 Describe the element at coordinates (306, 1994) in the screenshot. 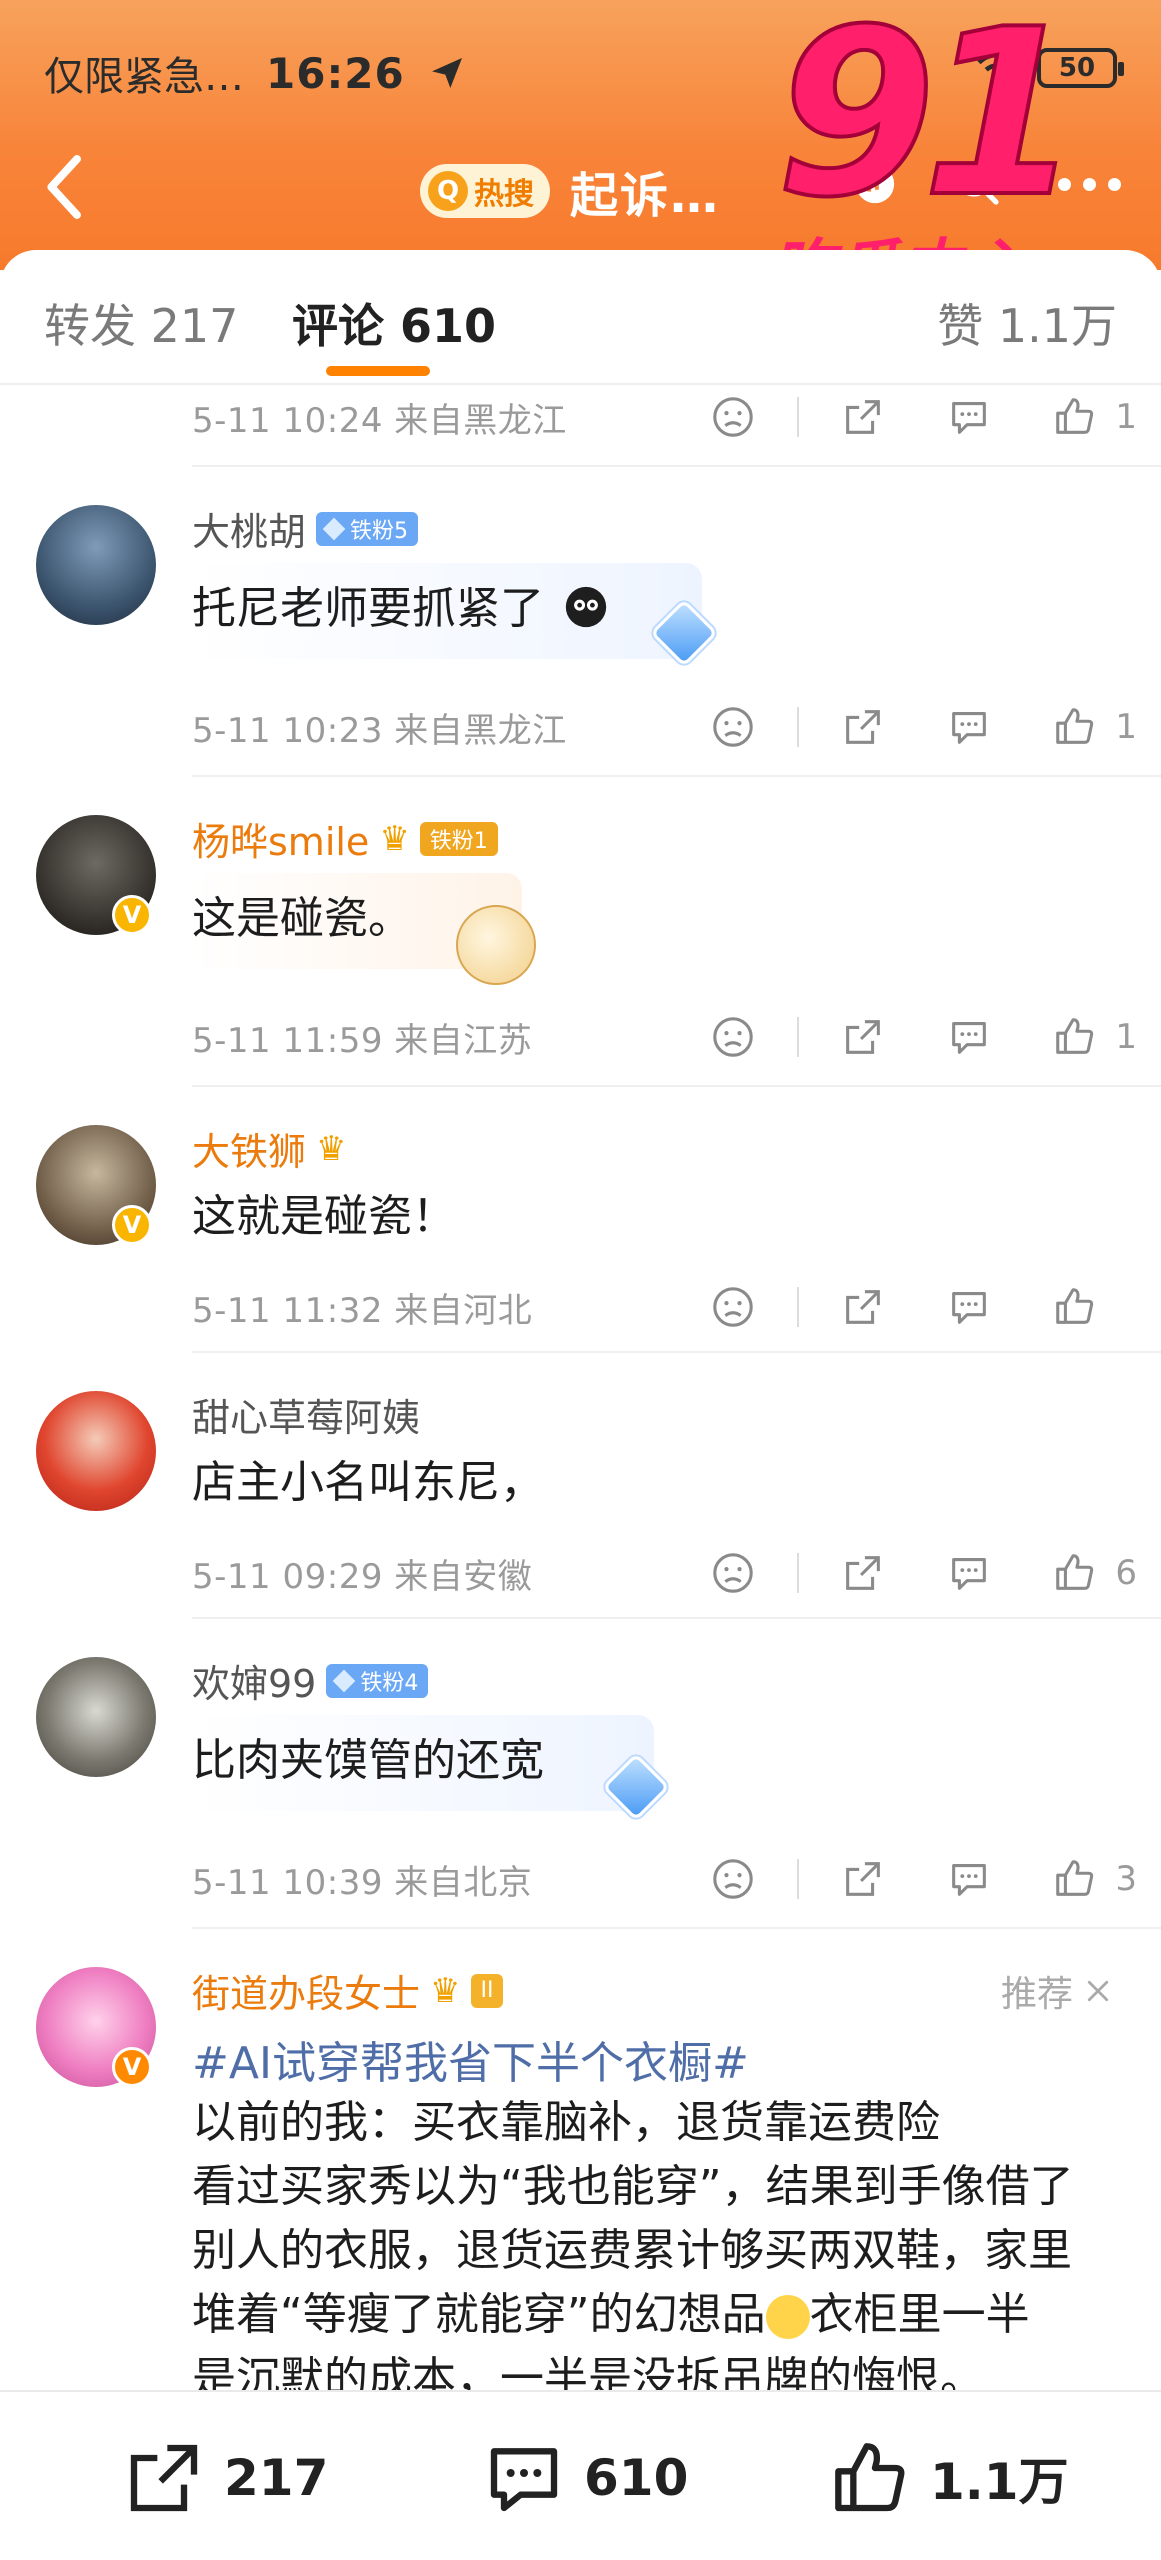

I see `author-name: 街道办段女士` at that location.